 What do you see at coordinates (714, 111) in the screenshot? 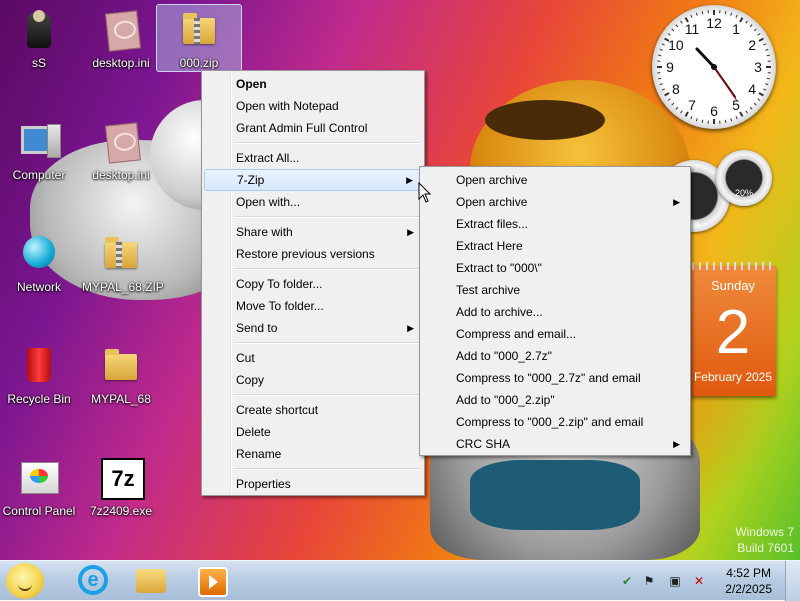
I see `clock-numeral: 6` at bounding box center [714, 111].